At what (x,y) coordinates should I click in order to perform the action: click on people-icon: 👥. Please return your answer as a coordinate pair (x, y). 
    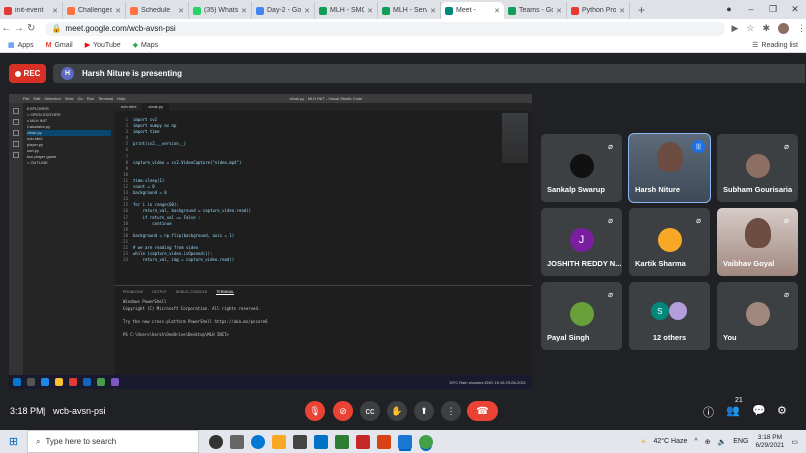
    Looking at the image, I should click on (733, 410).